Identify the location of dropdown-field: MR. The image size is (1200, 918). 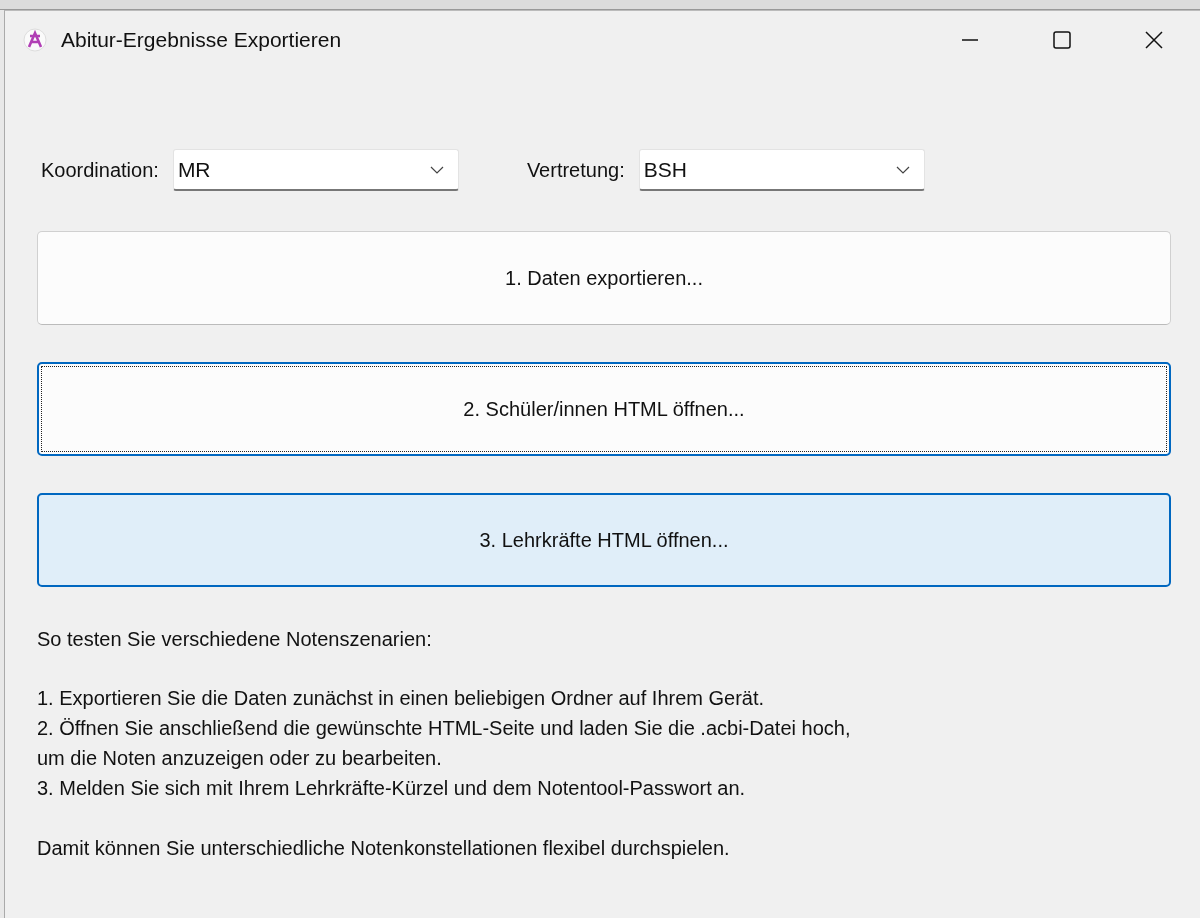
(315, 170).